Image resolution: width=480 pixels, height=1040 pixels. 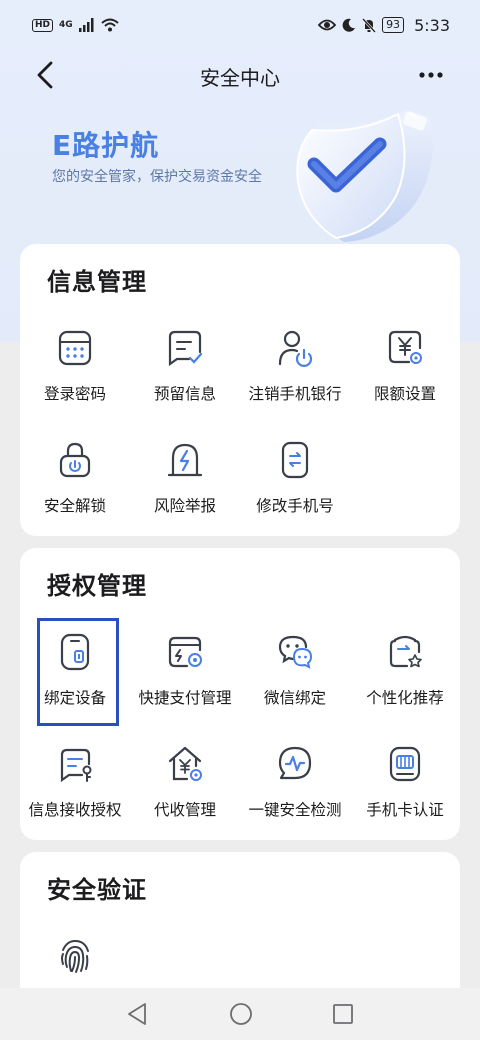 What do you see at coordinates (184, 506) in the screenshot?
I see `item-label: 风险举报` at bounding box center [184, 506].